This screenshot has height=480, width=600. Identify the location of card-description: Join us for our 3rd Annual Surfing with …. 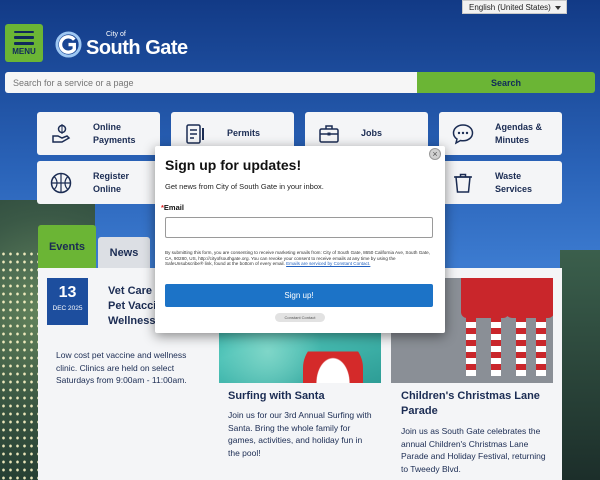
(300, 434).